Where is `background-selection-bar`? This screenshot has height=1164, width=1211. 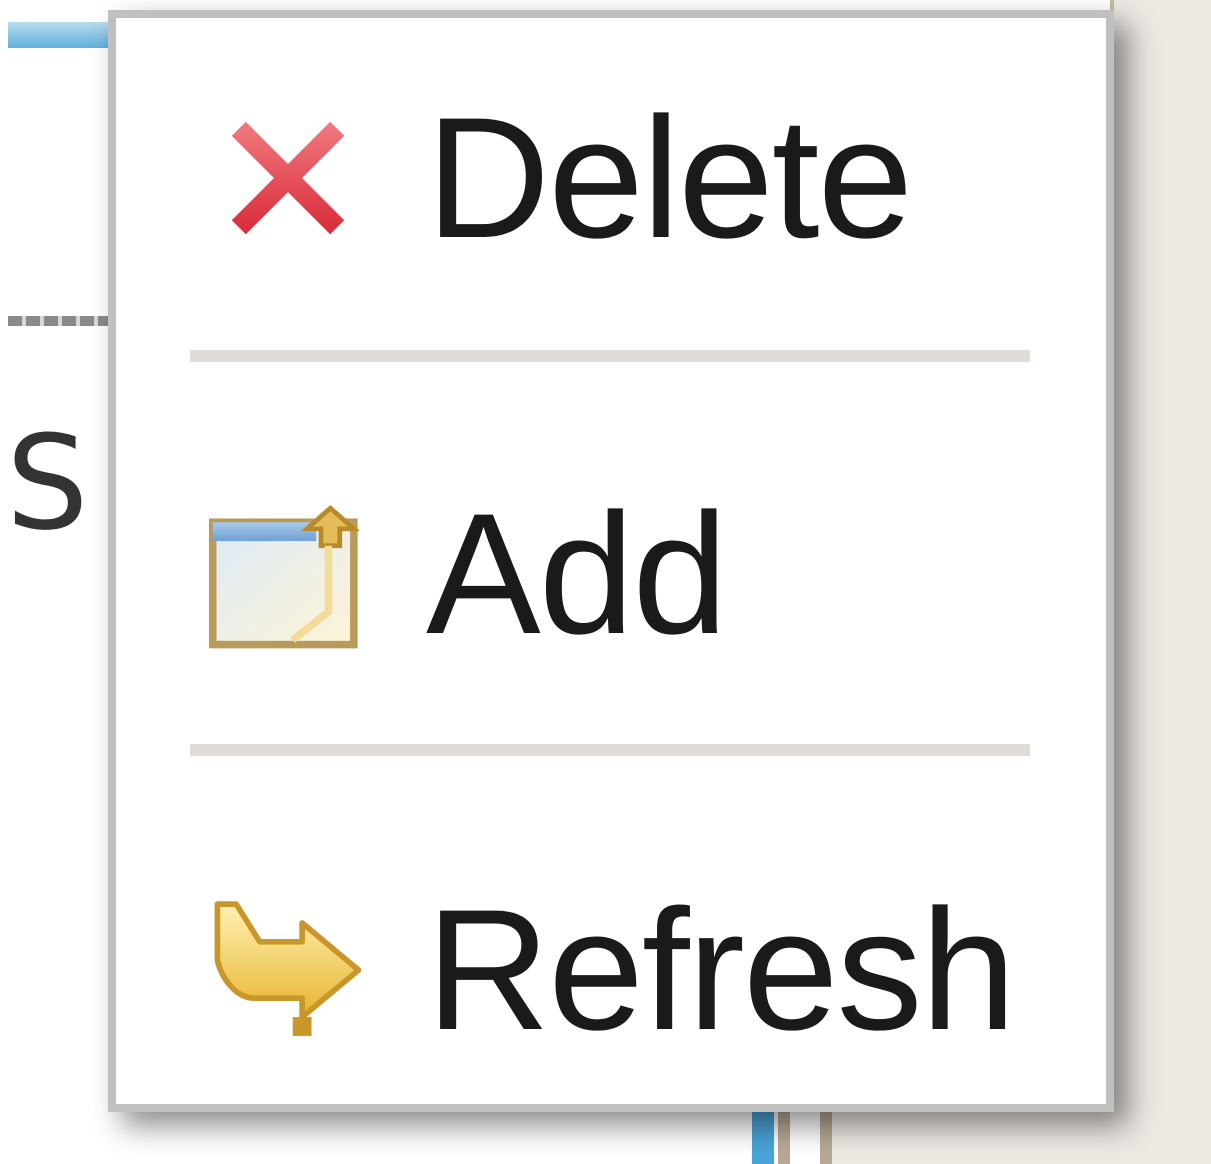
background-selection-bar is located at coordinates (58, 35).